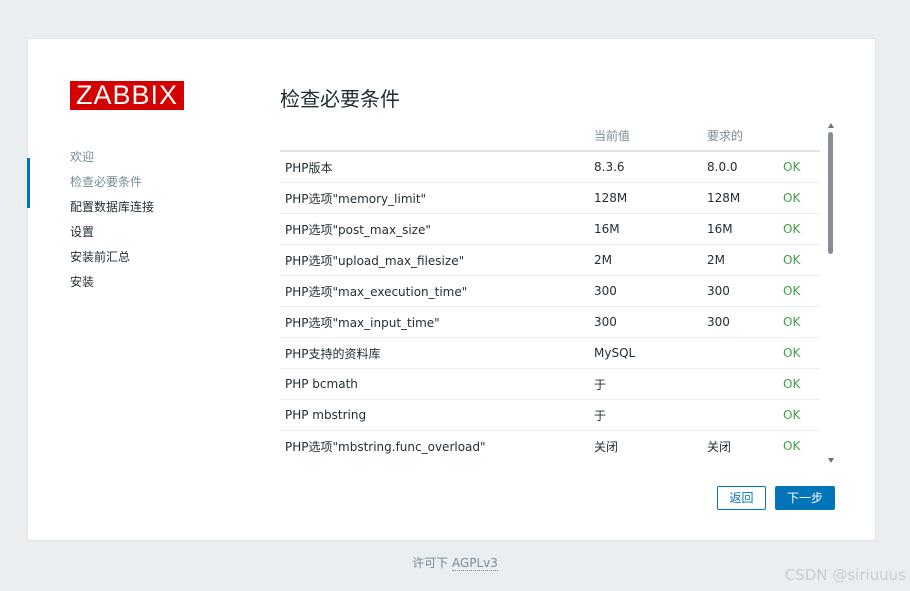 Image resolution: width=910 pixels, height=591 pixels. Describe the element at coordinates (127, 95) in the screenshot. I see `zabbix-logo: ZABBIX` at that location.